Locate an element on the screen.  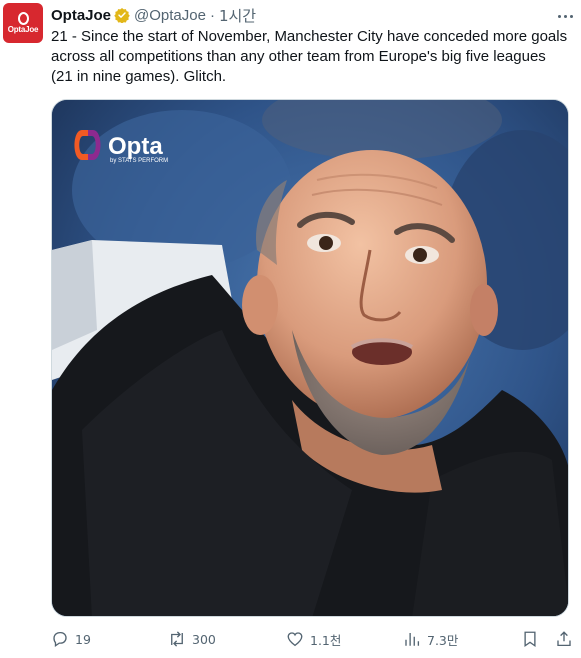
views-button: 7.3만 is located at coordinates (430, 639).